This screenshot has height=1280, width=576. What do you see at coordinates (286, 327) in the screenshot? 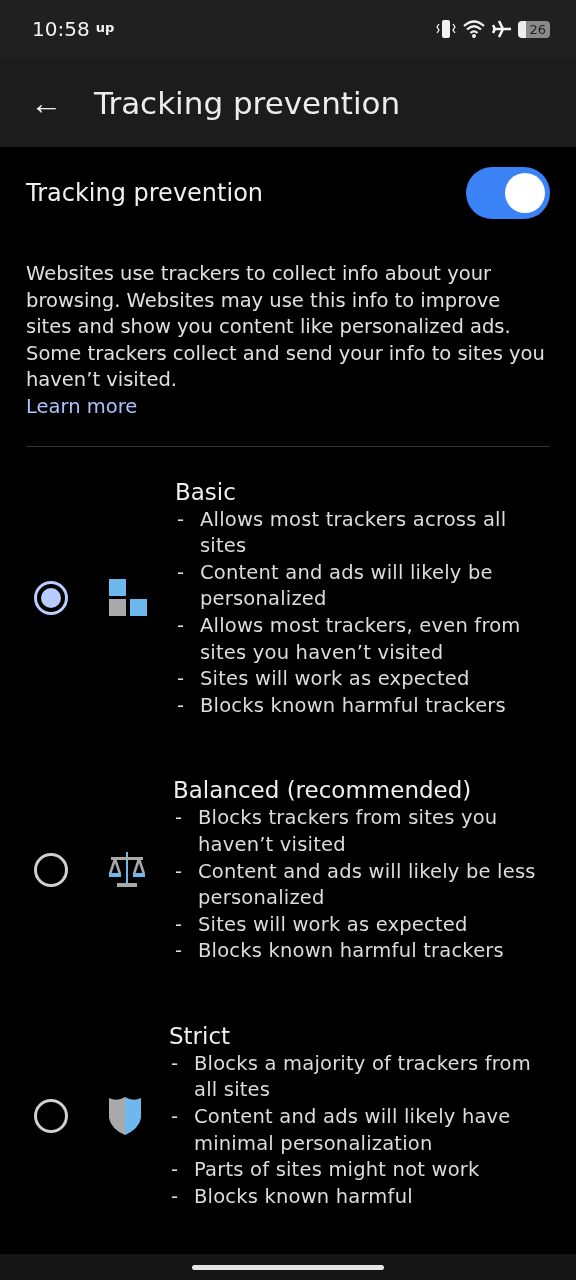
I see `description-text: Websites use trackers to collect info about your browsing. Websites may use this info to improve sites and show you content like personalized ads. Some trackers collect and send your info to sites you haven’t visited.` at bounding box center [286, 327].